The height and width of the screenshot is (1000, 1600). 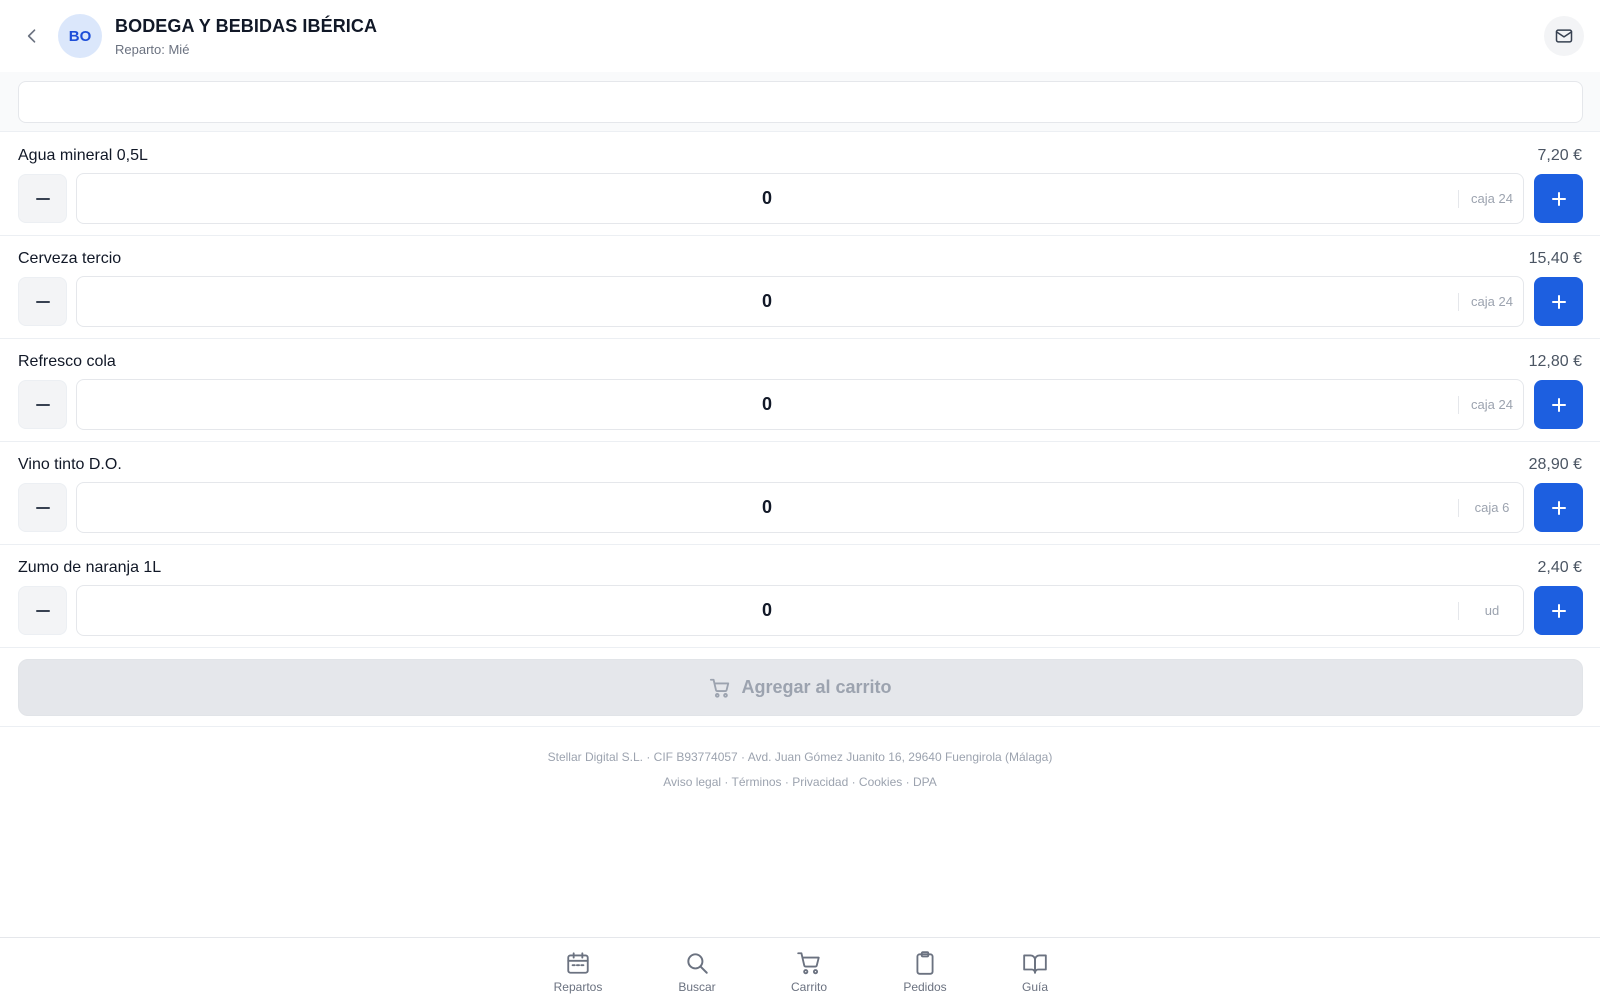 I want to click on page-title: BODEGA Y BEBIDAS IBÉRICA, so click(x=246, y=26).